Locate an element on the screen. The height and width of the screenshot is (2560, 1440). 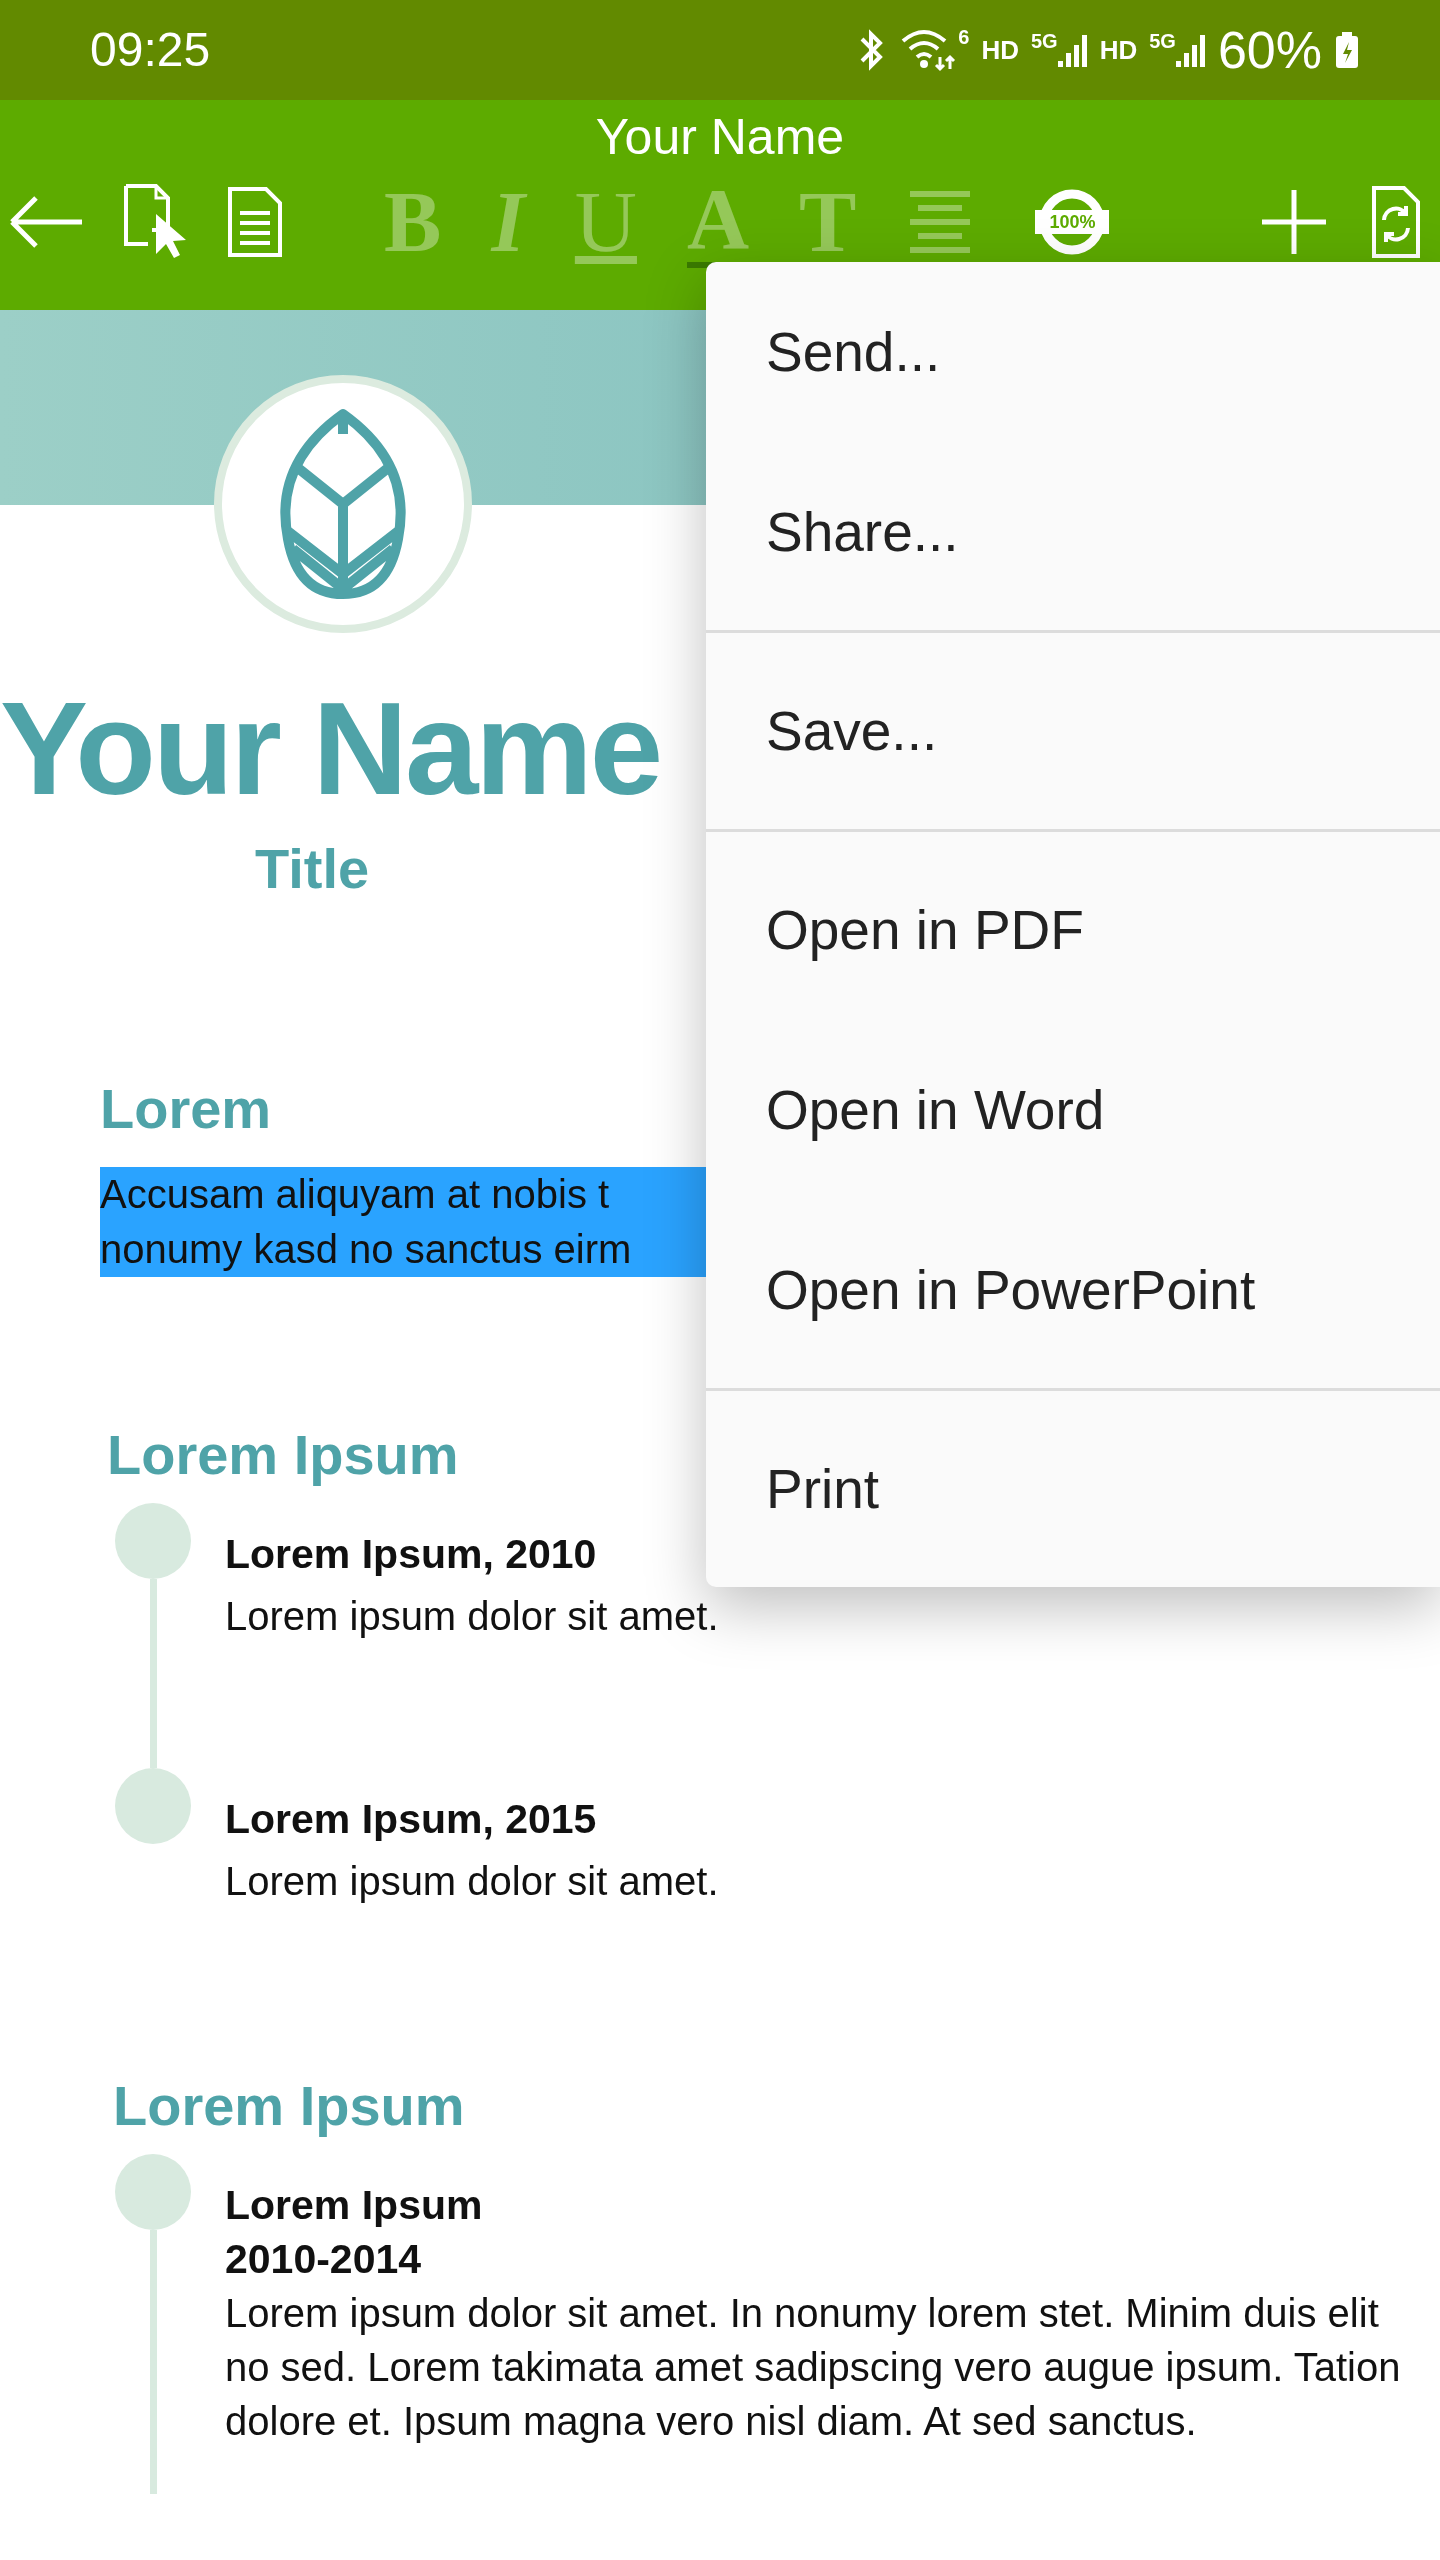
clock: 09:25 is located at coordinates (150, 50).